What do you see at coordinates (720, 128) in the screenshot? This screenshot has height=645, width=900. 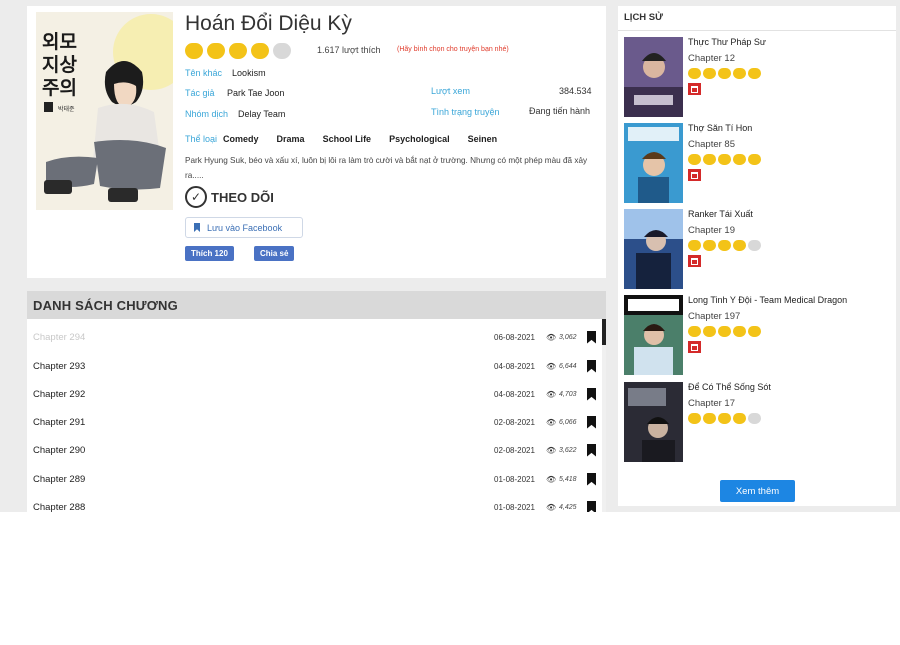 I see `history-item-name: Thợ Săn Tí Hon` at bounding box center [720, 128].